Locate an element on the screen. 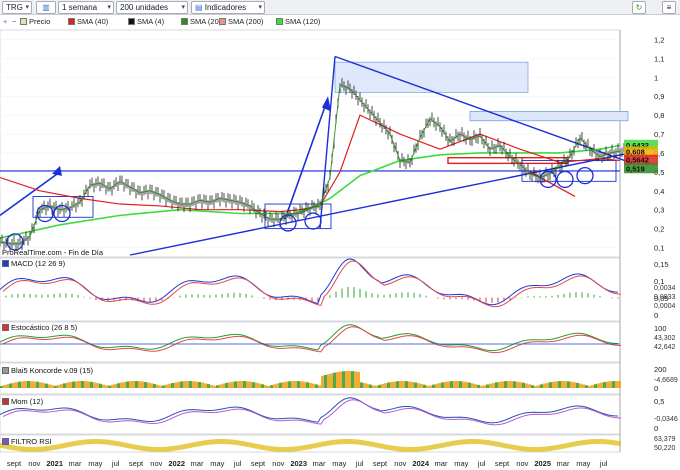 The image size is (680, 470). panel-title-mom: Mom (12) is located at coordinates (22, 401).